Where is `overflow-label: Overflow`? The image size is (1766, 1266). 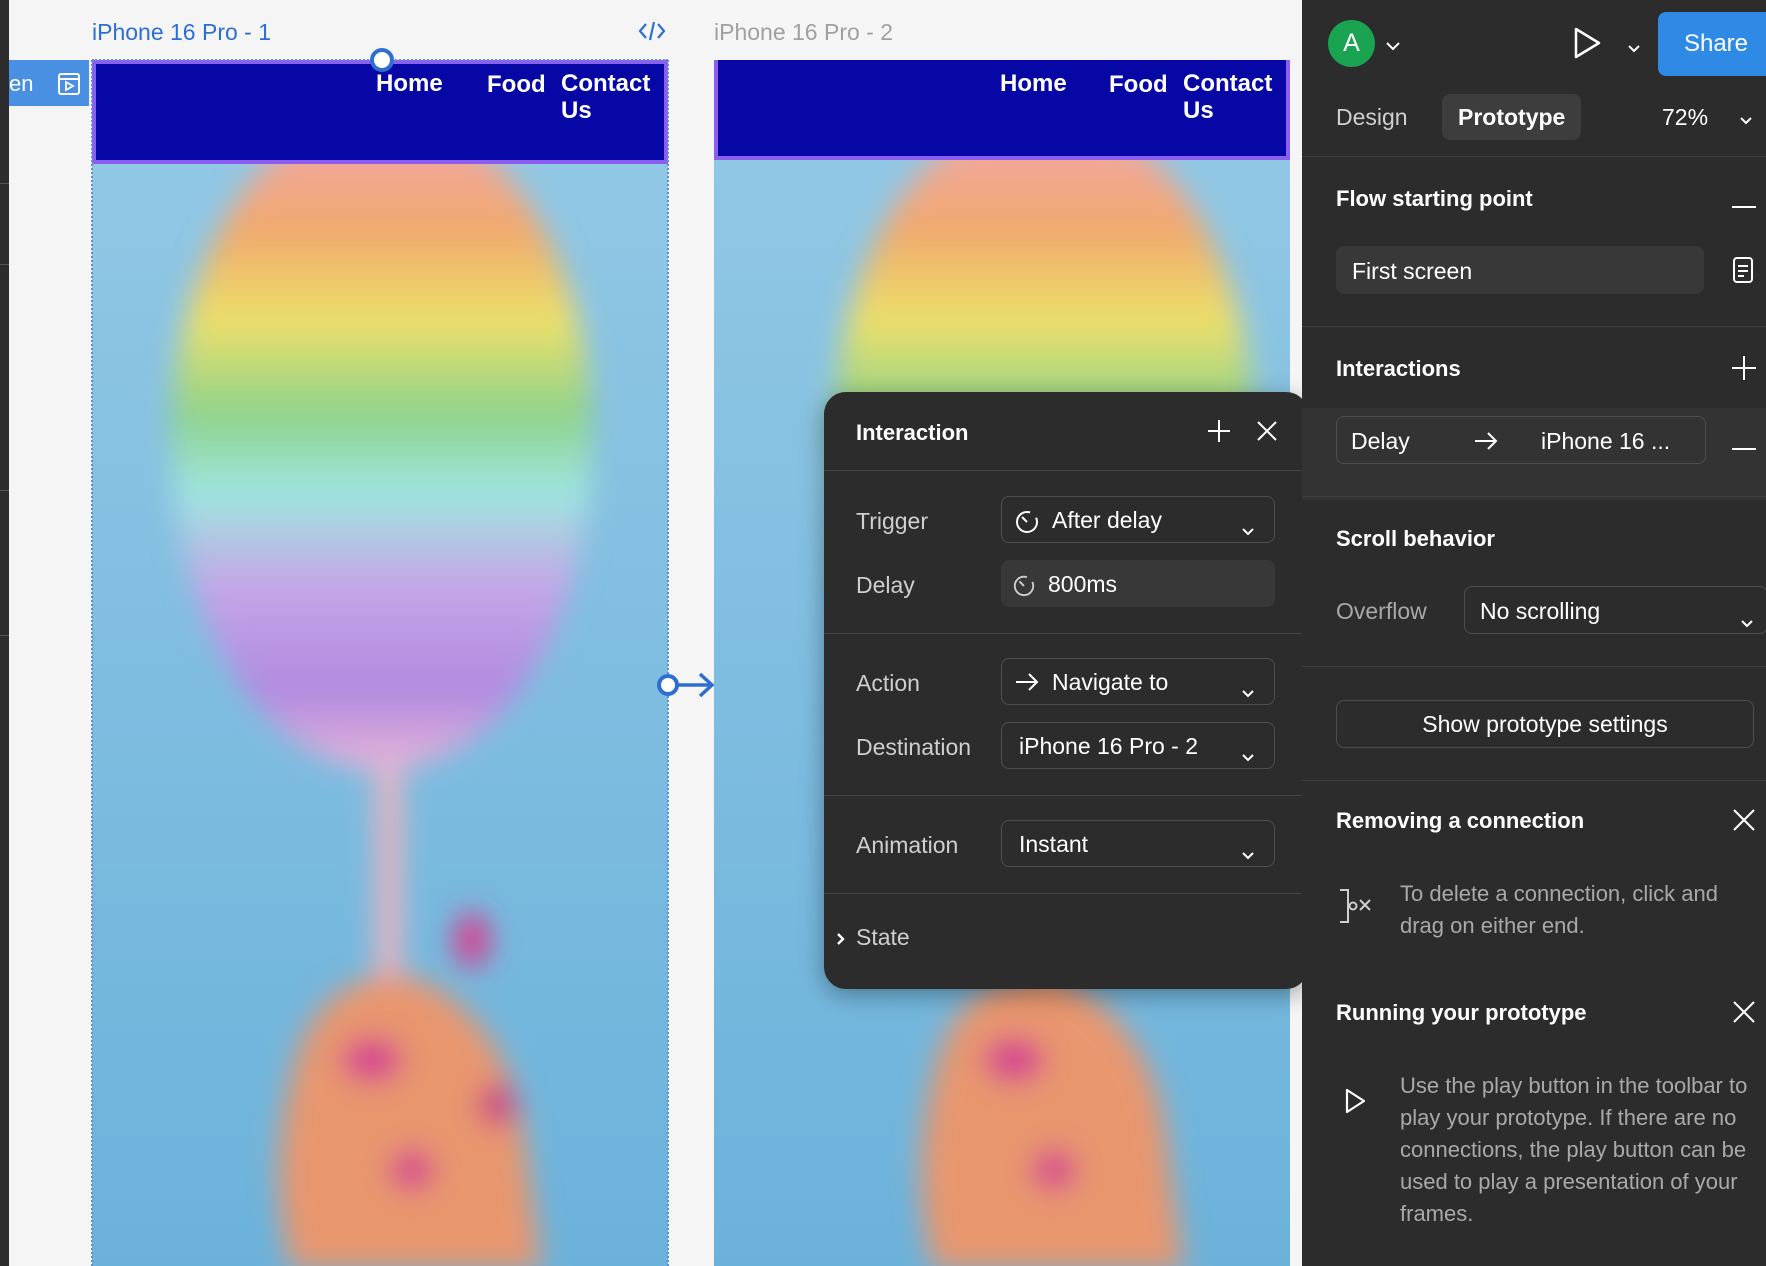 overflow-label: Overflow is located at coordinates (1381, 611).